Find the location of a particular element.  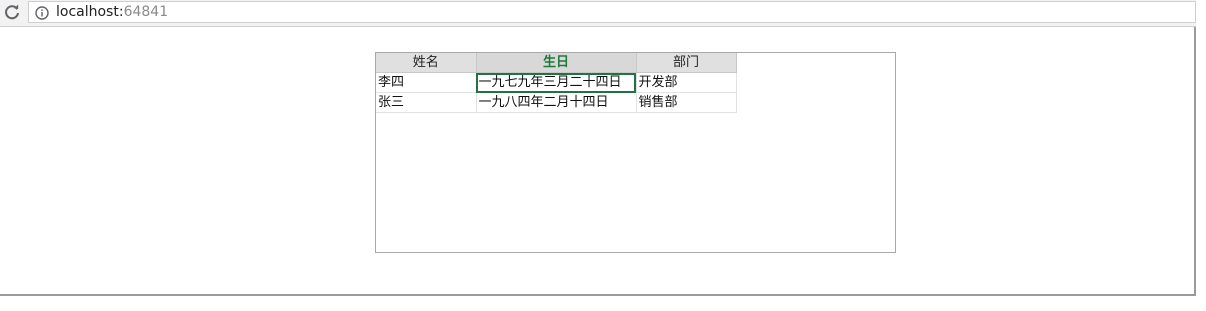

browser-toolbar: localhost:64841 is located at coordinates (598, 13).